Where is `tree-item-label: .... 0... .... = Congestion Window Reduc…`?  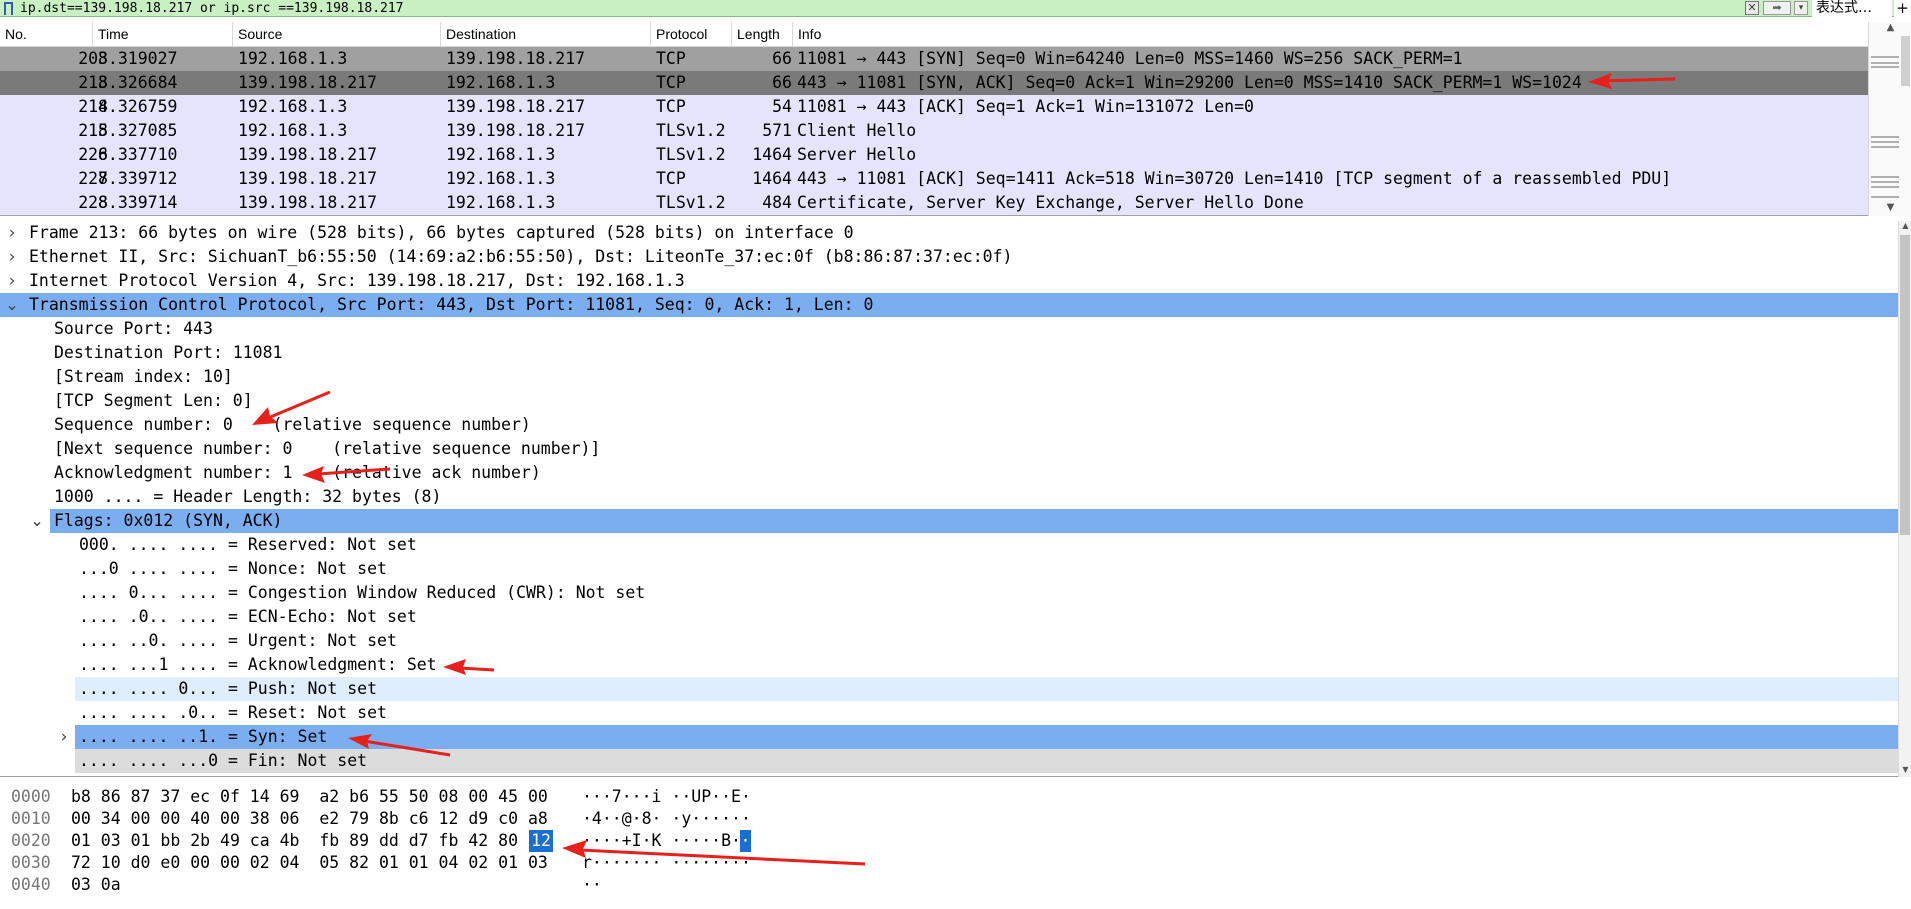
tree-item-label: .... 0... .... = Congestion Window Reduc… is located at coordinates (362, 592).